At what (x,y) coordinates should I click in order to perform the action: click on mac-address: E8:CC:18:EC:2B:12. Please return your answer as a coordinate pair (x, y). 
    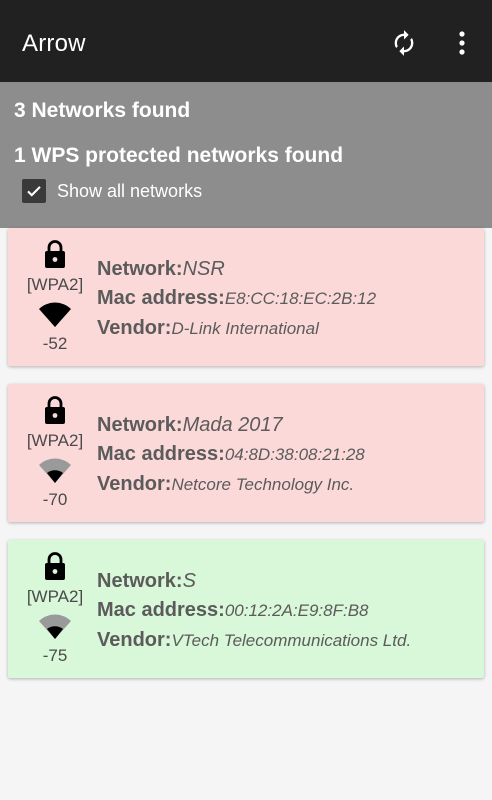
    Looking at the image, I should click on (300, 298).